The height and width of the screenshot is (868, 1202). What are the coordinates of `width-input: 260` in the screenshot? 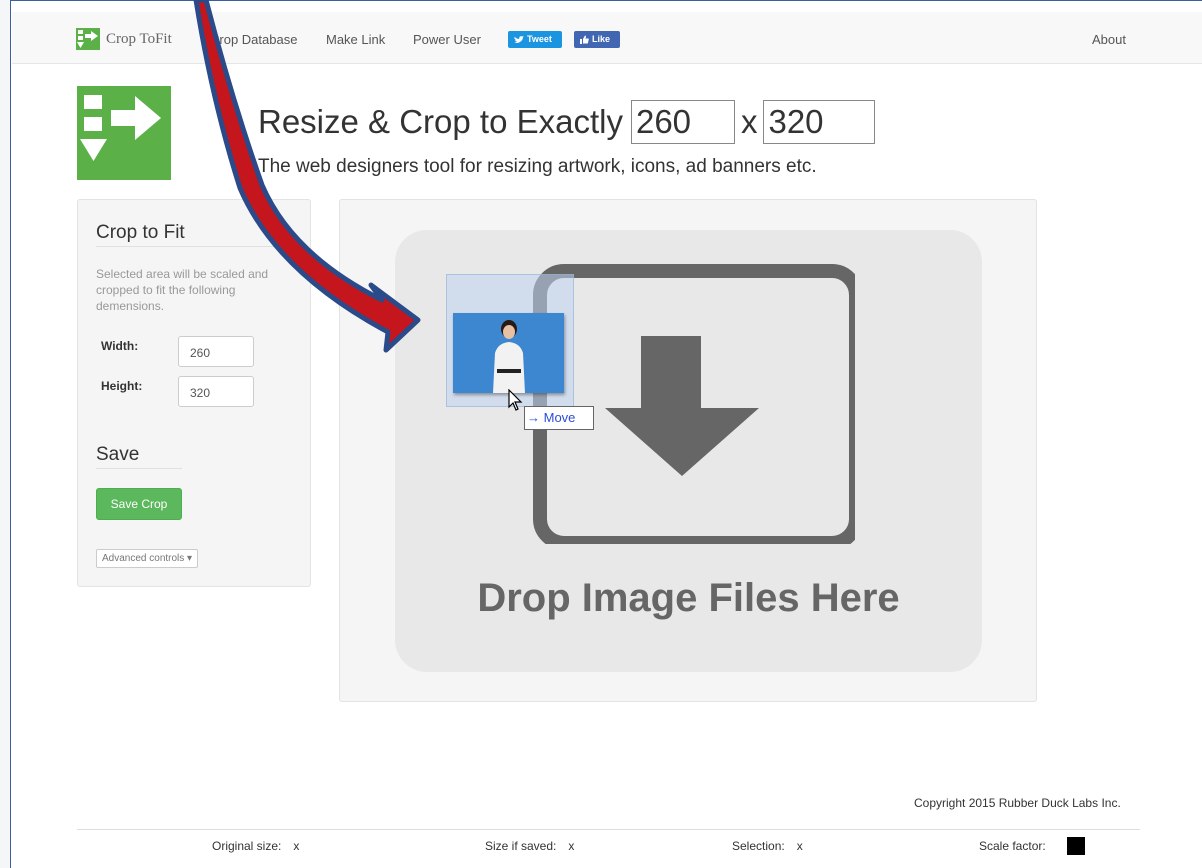 It's located at (216, 351).